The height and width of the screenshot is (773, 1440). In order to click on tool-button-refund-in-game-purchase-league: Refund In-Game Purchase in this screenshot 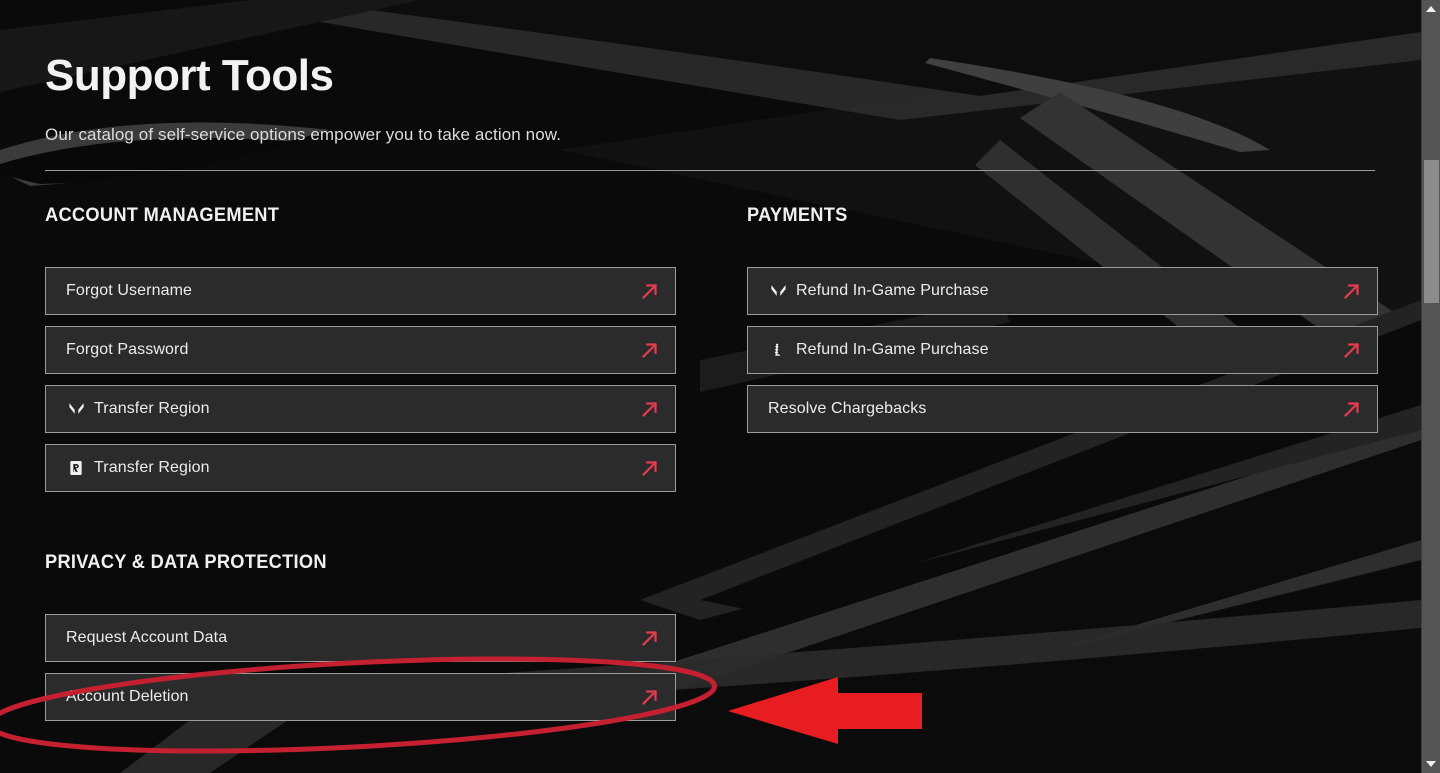, I will do `click(1062, 350)`.